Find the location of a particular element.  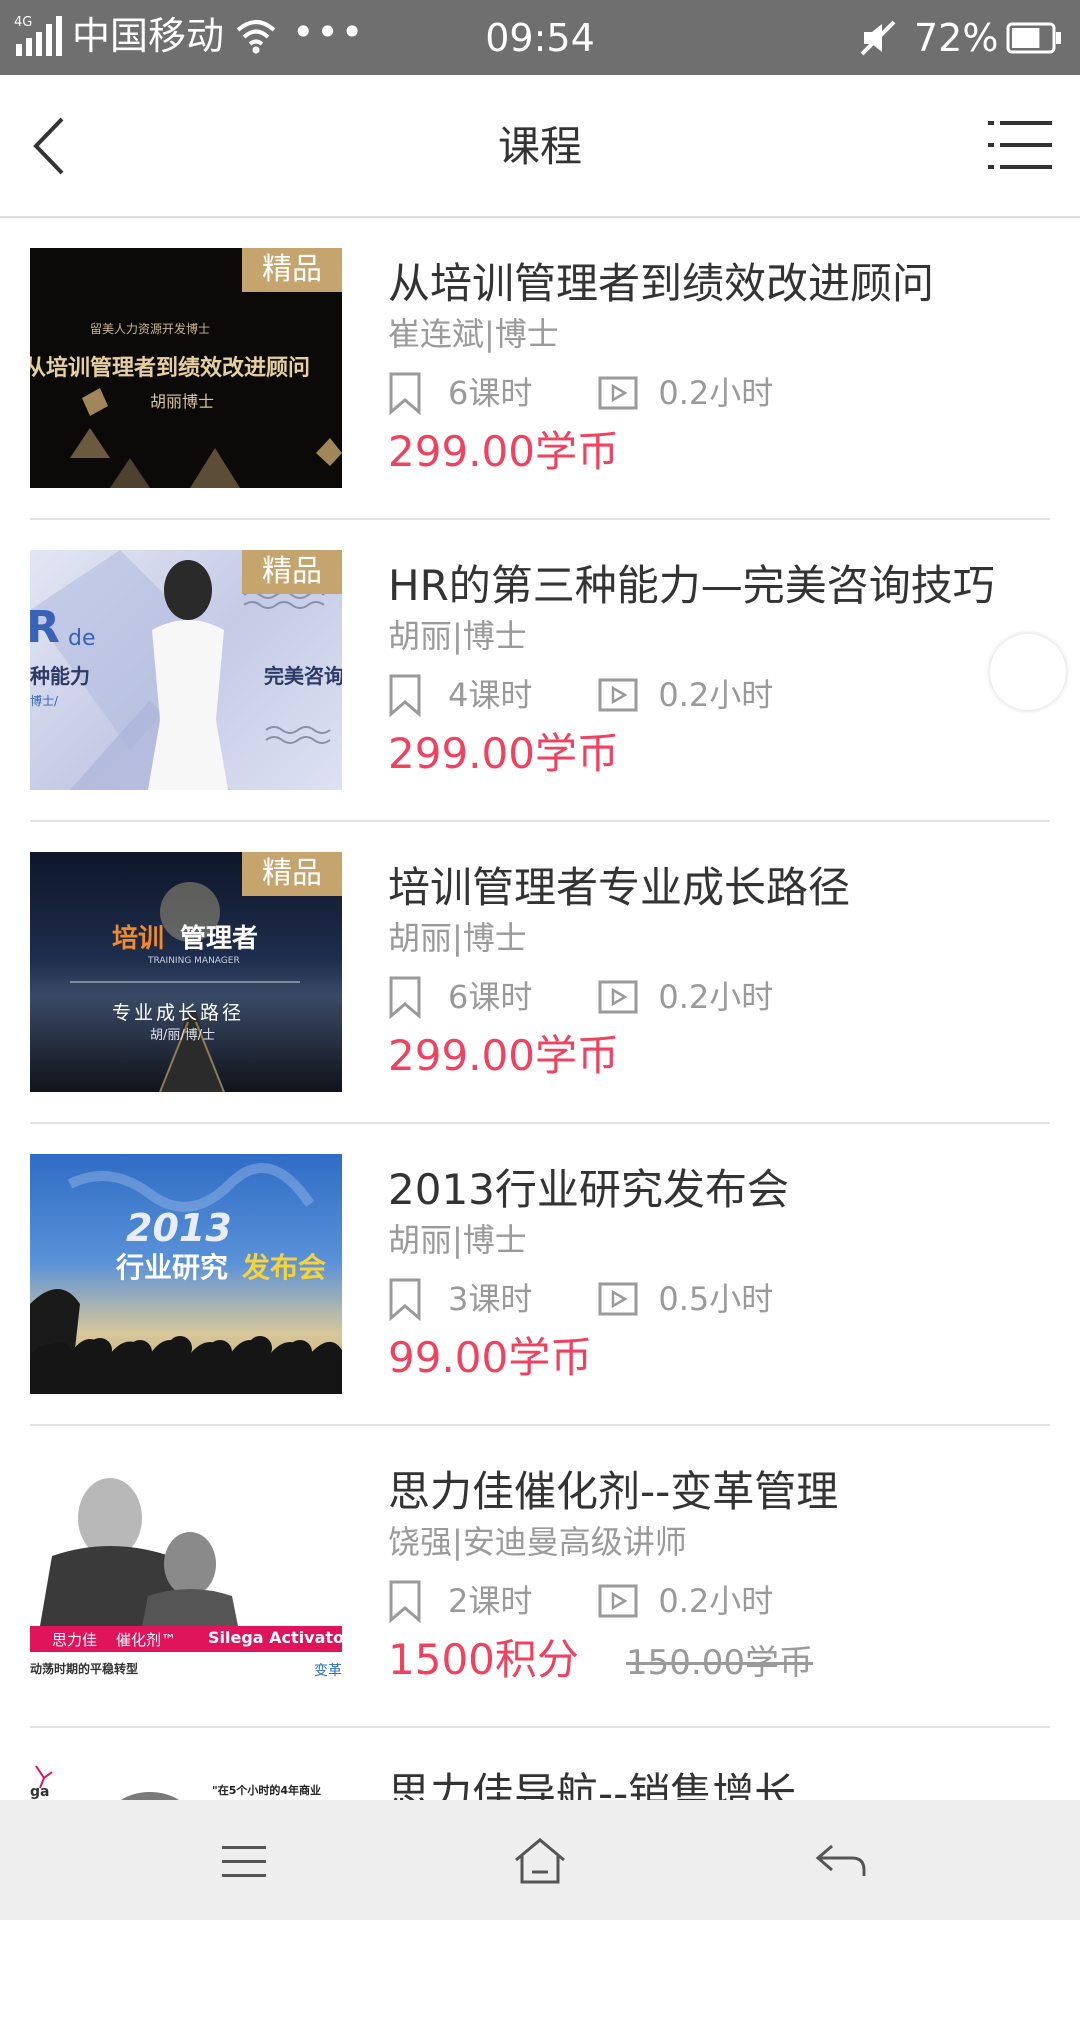

thumbnail-caption: TRAINING MANAGER is located at coordinates (194, 961).